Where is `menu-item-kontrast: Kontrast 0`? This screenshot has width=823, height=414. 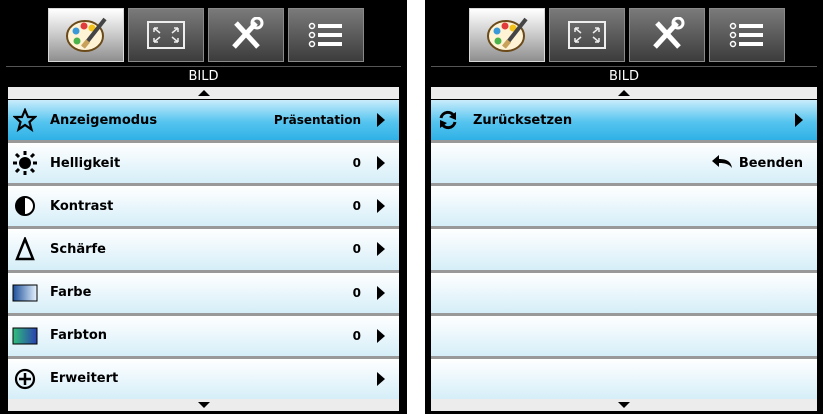
menu-item-kontrast: Kontrast 0 is located at coordinates (203, 208).